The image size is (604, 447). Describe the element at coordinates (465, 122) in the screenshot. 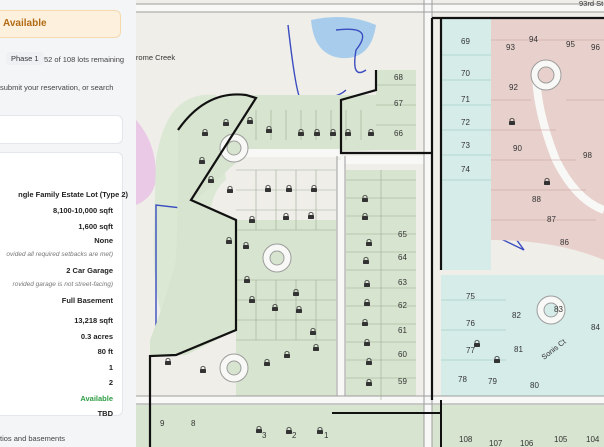

I see `lot-number: 72` at that location.